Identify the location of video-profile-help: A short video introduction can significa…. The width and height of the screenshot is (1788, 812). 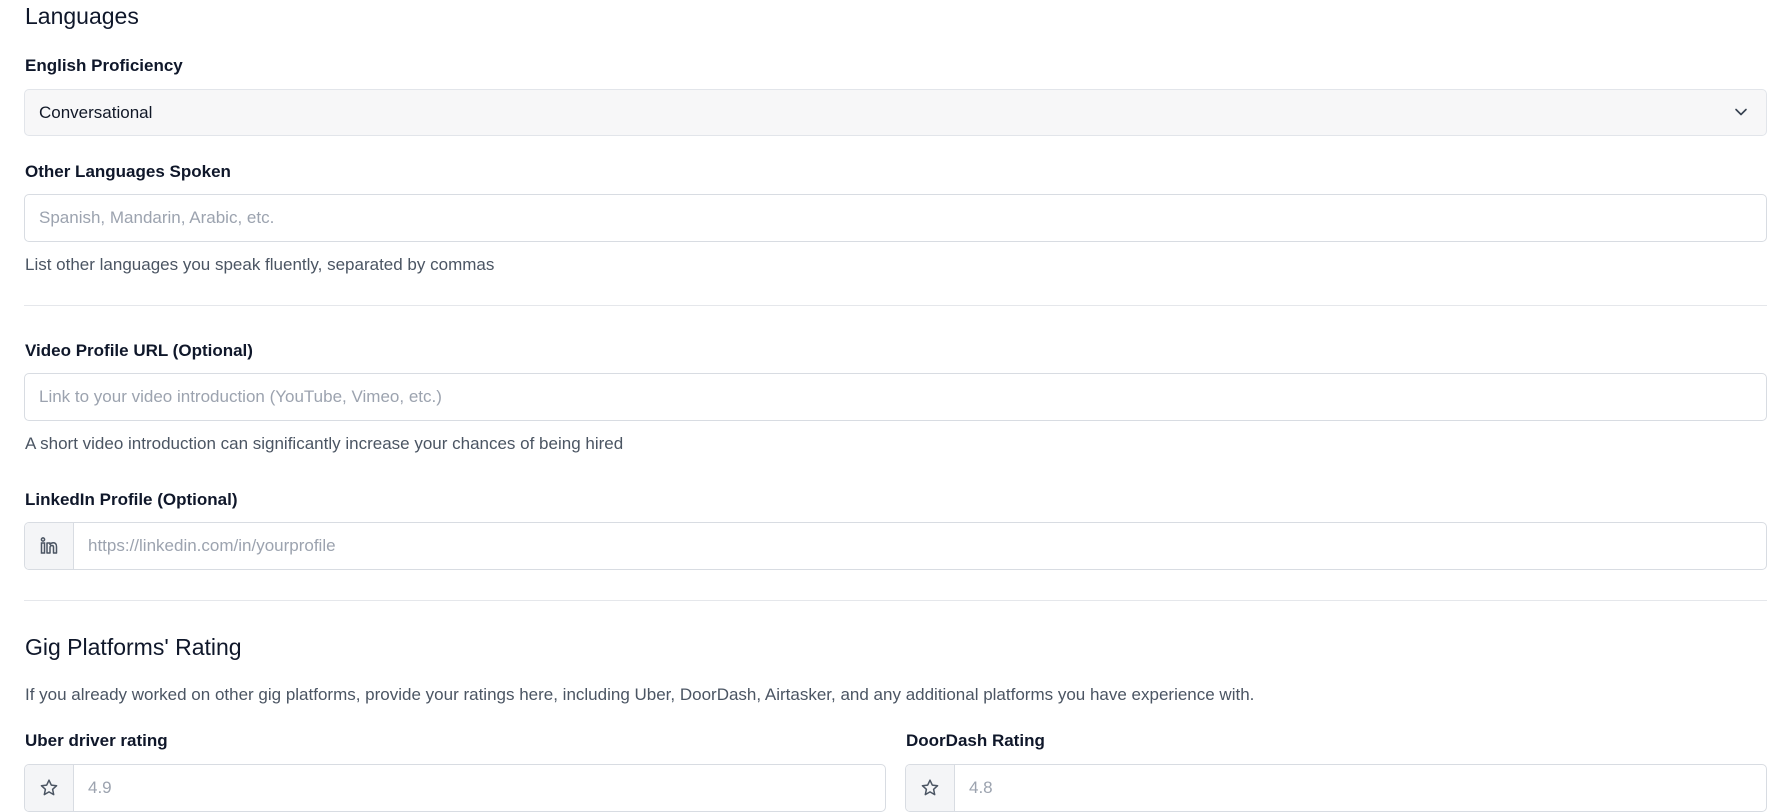
(324, 443).